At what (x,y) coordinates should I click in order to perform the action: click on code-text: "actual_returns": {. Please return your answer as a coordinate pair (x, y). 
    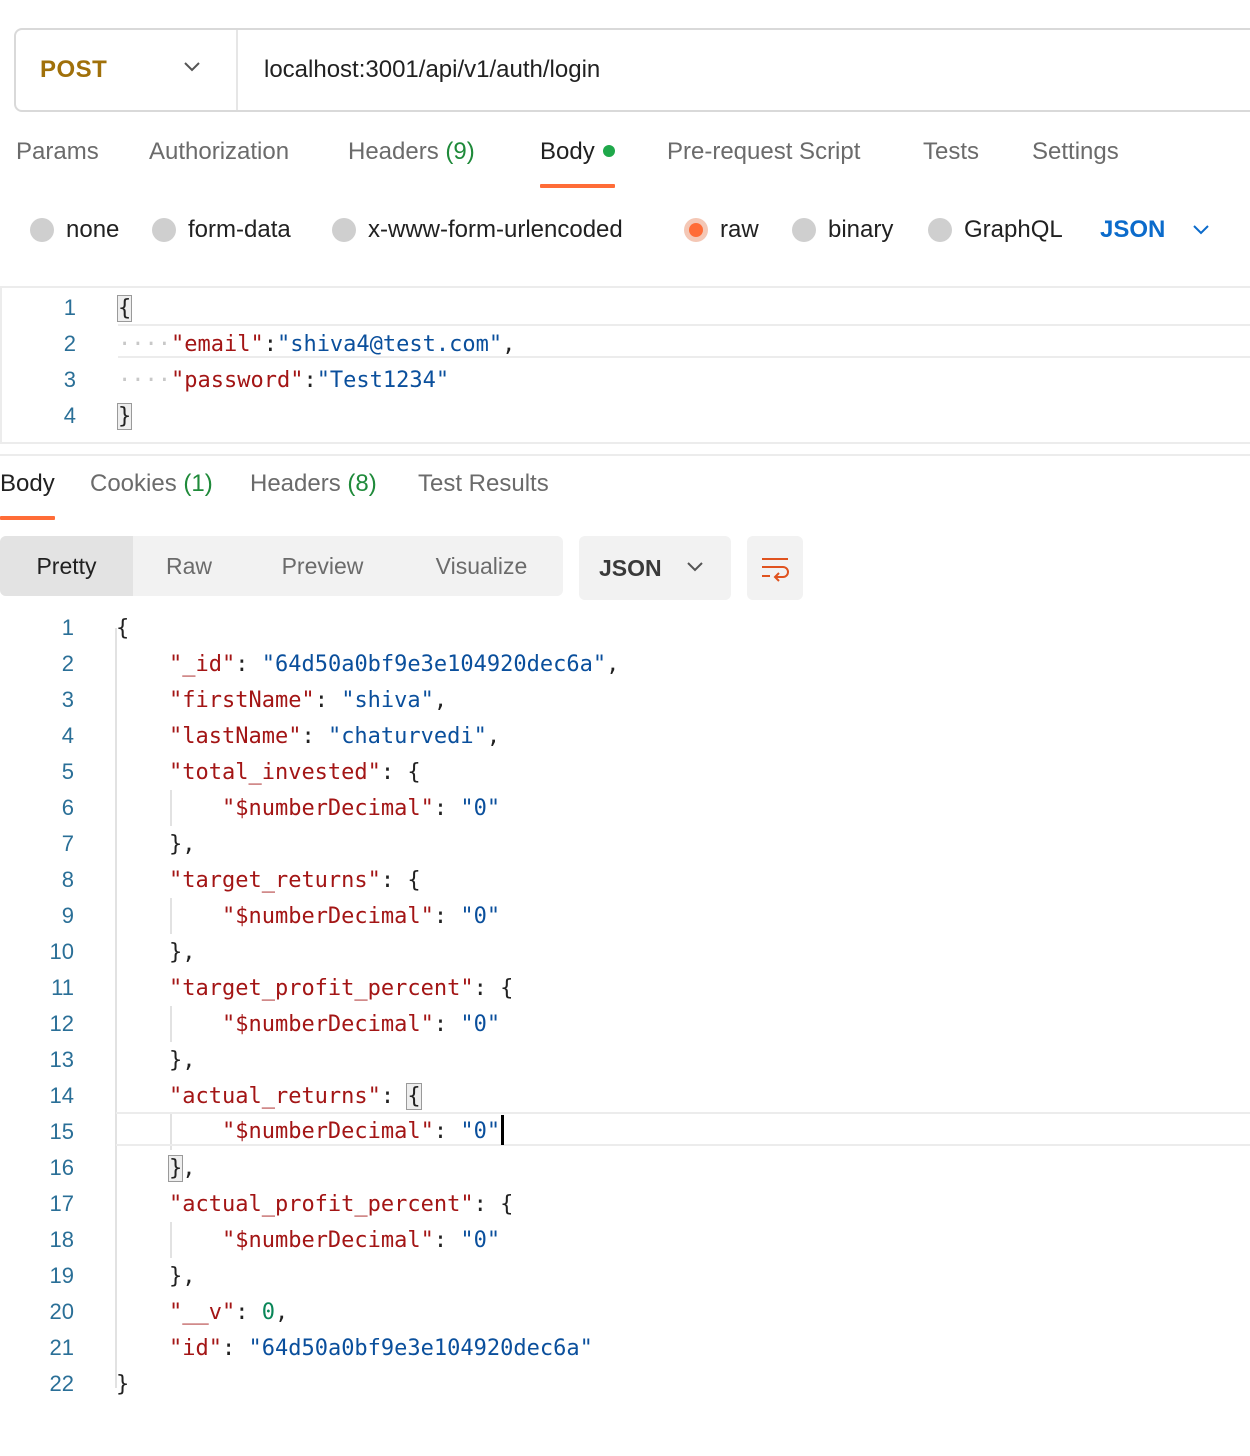
    Looking at the image, I should click on (295, 1096).